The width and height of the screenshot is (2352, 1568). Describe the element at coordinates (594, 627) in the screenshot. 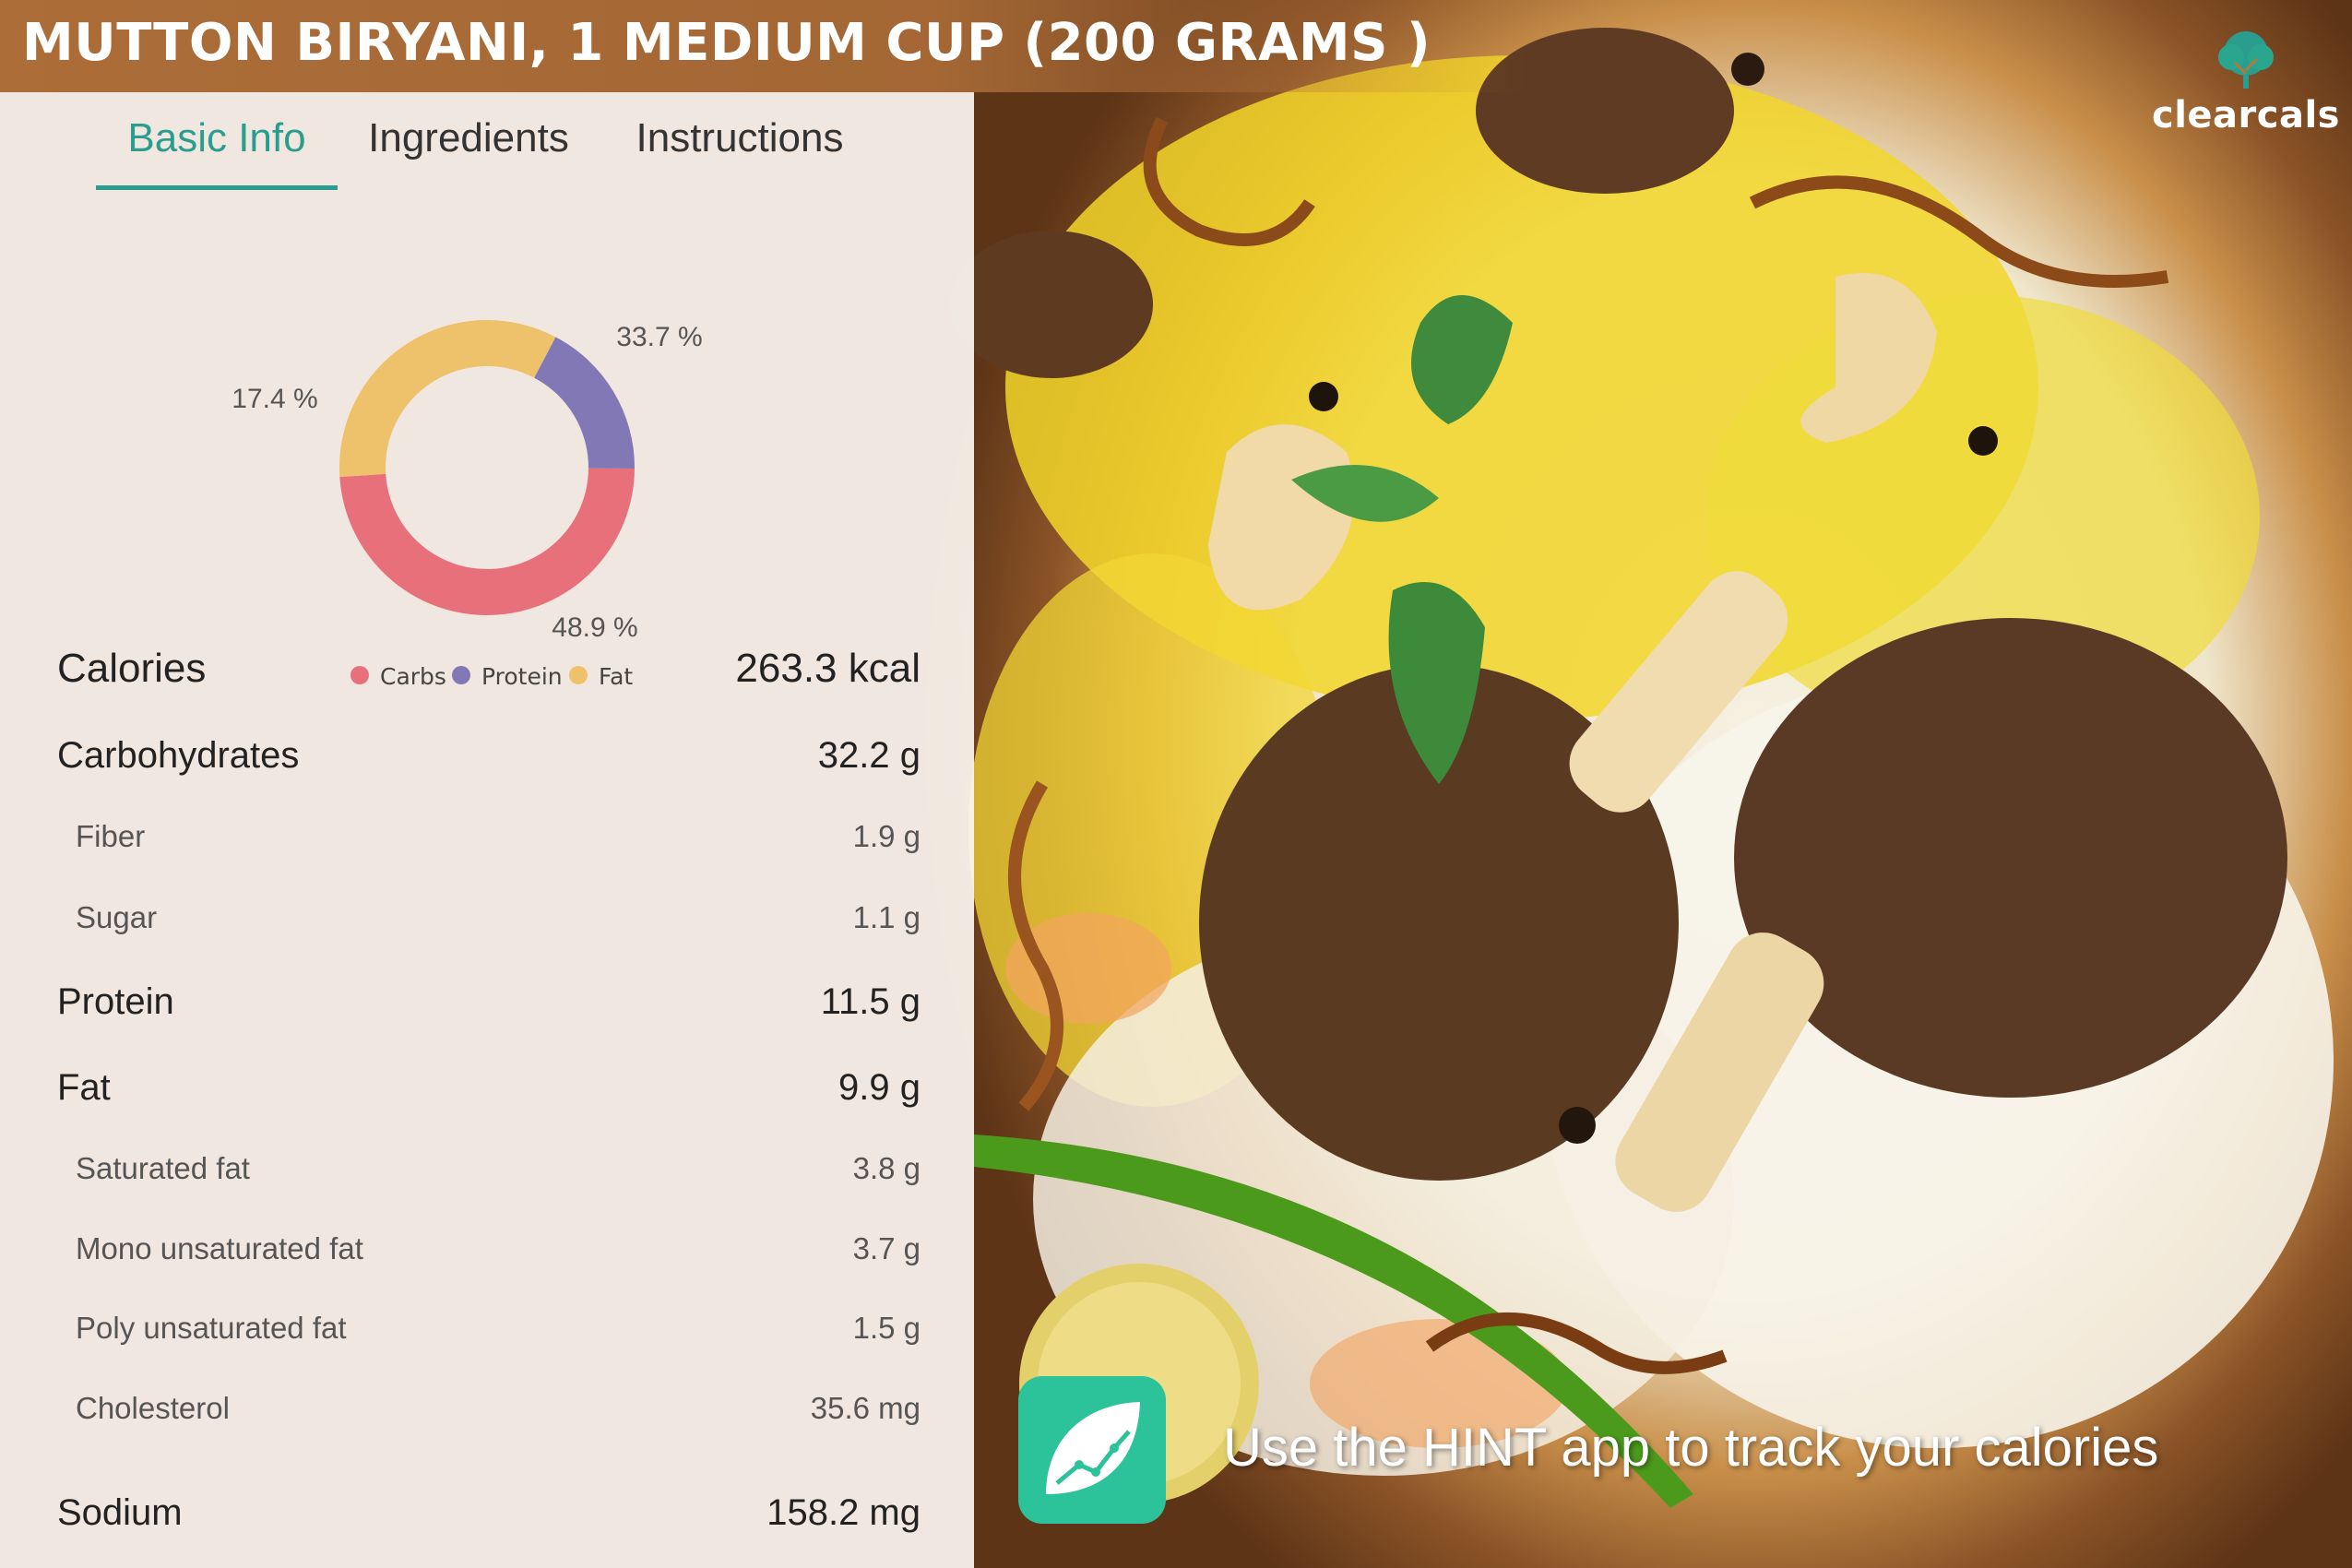

I see `donut-label-carbs: 48.9 %` at that location.